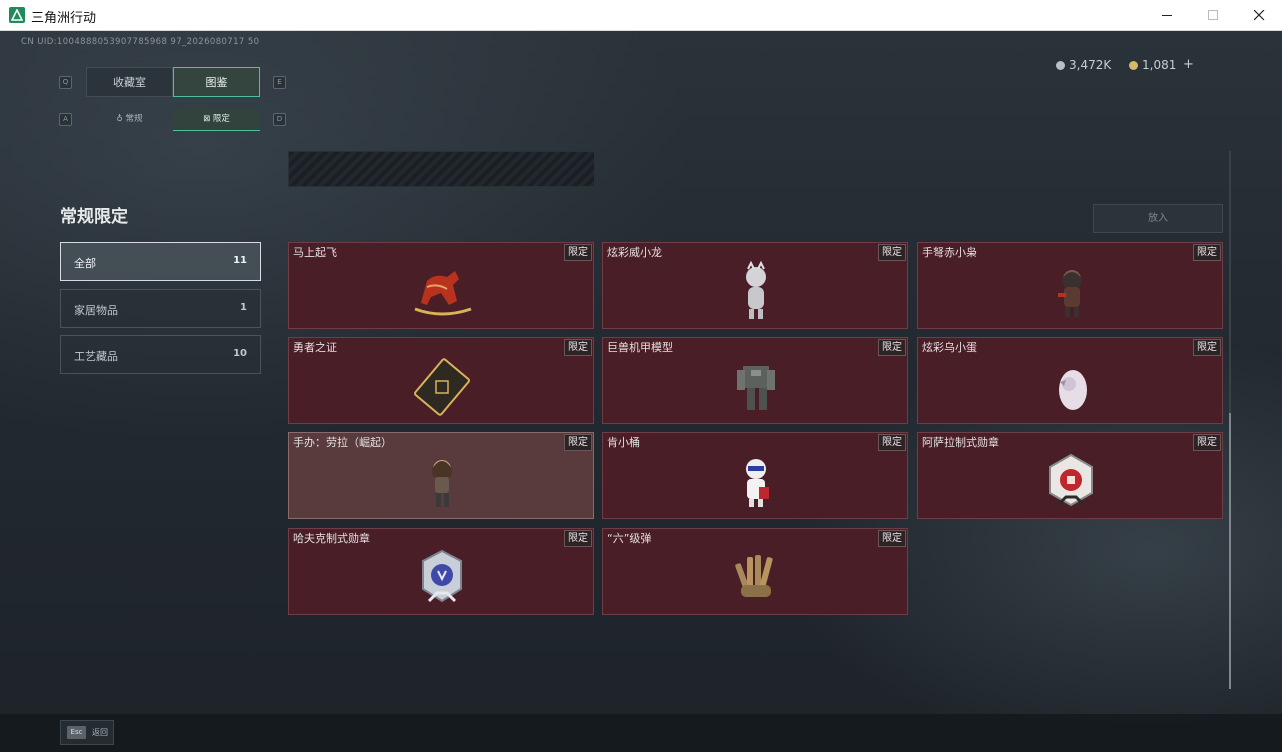 This screenshot has width=1282, height=752. I want to click on haavk-medal-icon, so click(442, 576).